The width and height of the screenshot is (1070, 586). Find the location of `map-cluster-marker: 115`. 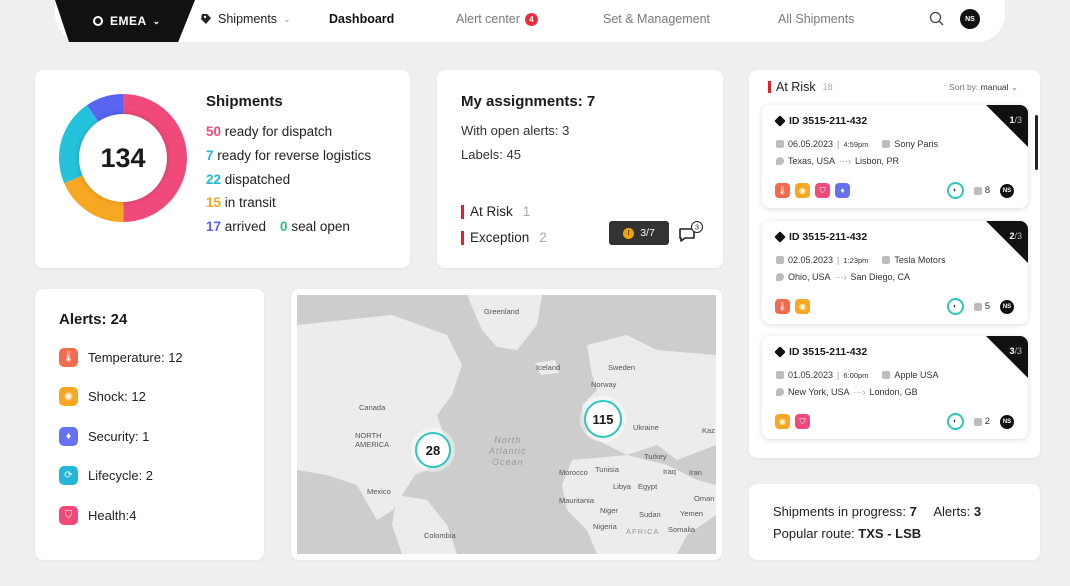

map-cluster-marker: 115 is located at coordinates (603, 419).